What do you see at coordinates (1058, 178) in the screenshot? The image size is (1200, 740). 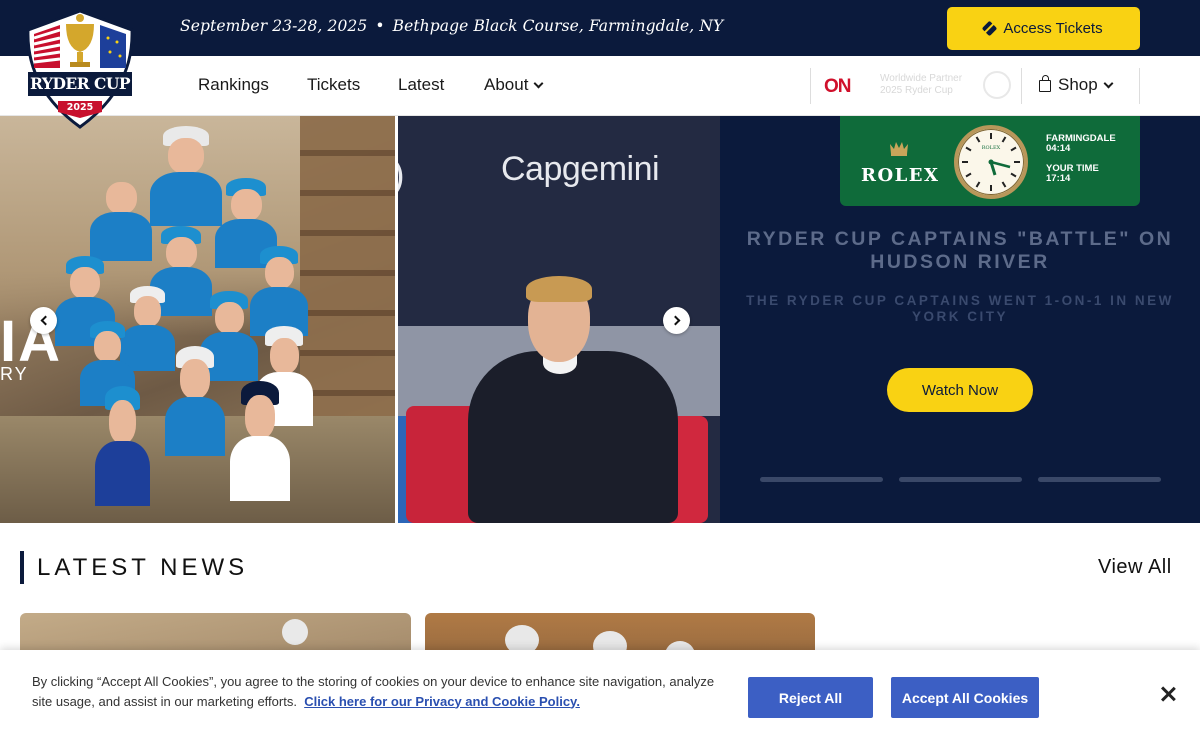 I see `user-time-value: 17:14` at bounding box center [1058, 178].